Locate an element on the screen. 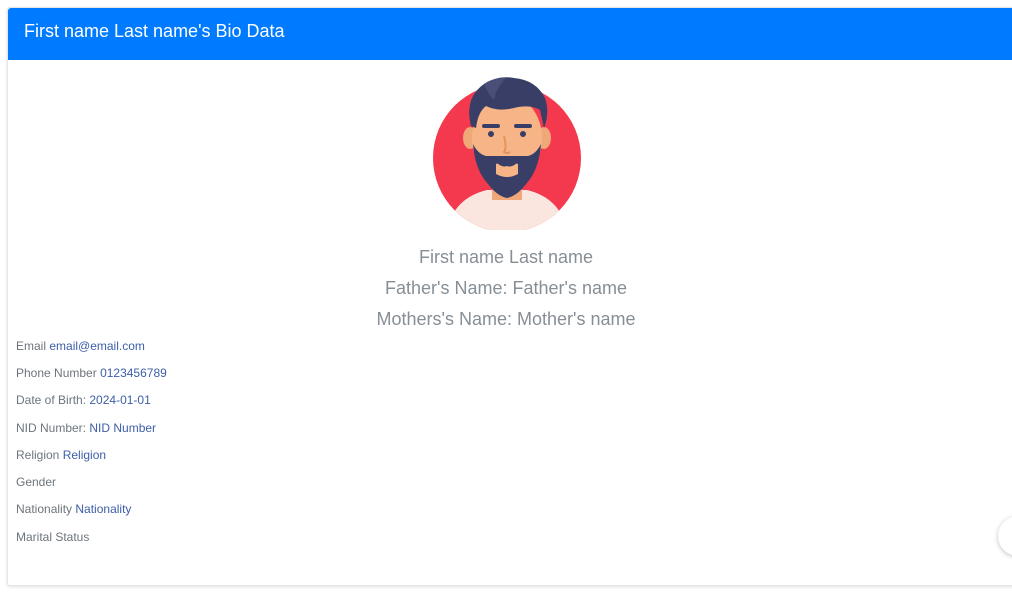 This screenshot has height=592, width=1012. mother-name: Mothers's Name: Mother's name is located at coordinates (506, 319).